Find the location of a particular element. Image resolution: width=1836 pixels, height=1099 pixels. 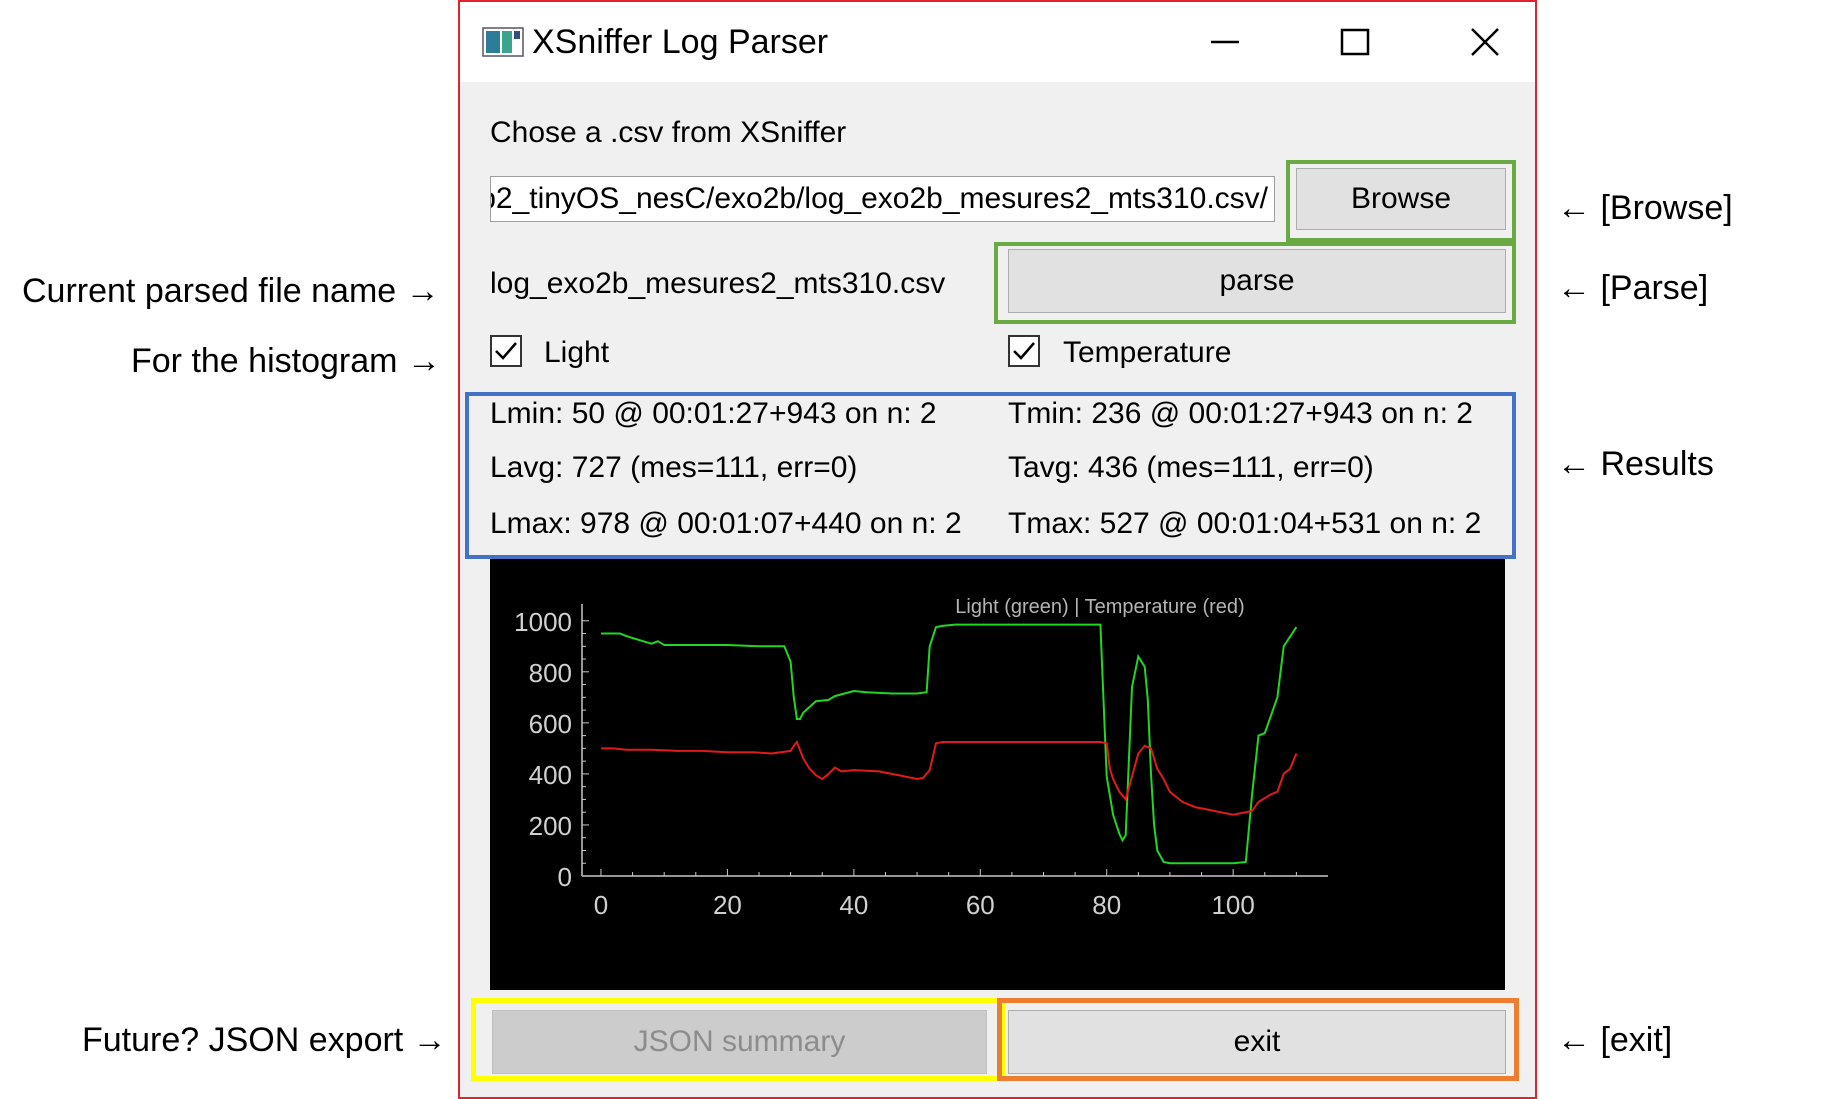

file-prompt-label: Chose a .csv from XSniffer is located at coordinates (668, 132).